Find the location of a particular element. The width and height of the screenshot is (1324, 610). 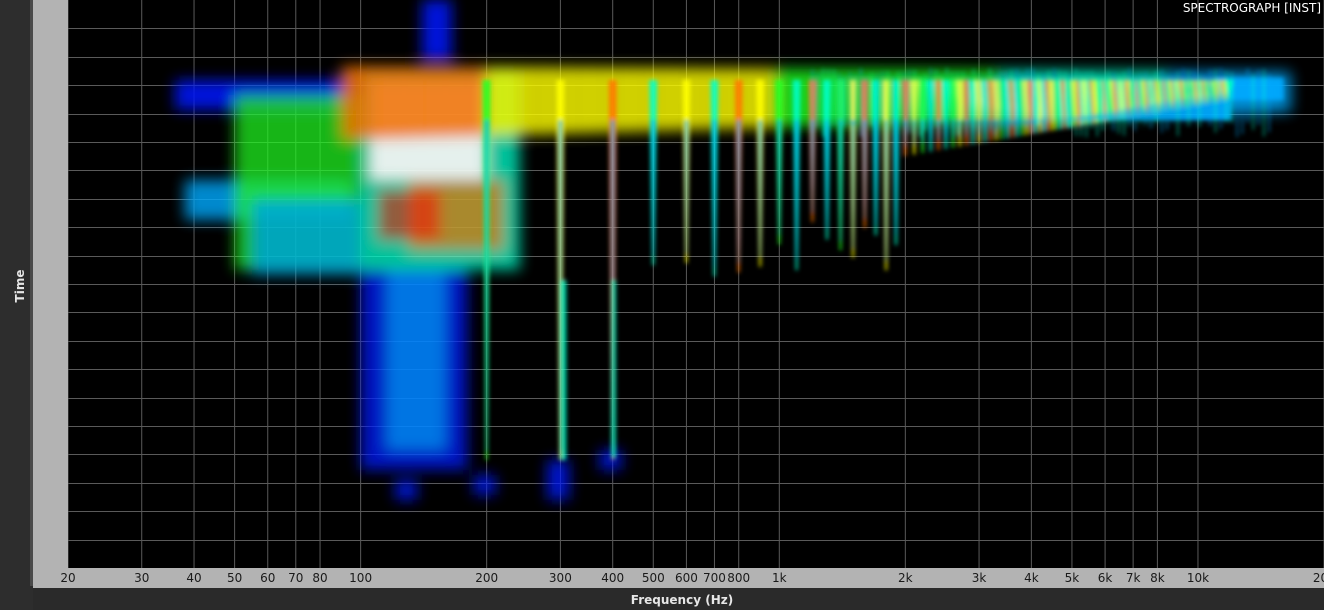

y-axis-label: Time is located at coordinates (20, 286).